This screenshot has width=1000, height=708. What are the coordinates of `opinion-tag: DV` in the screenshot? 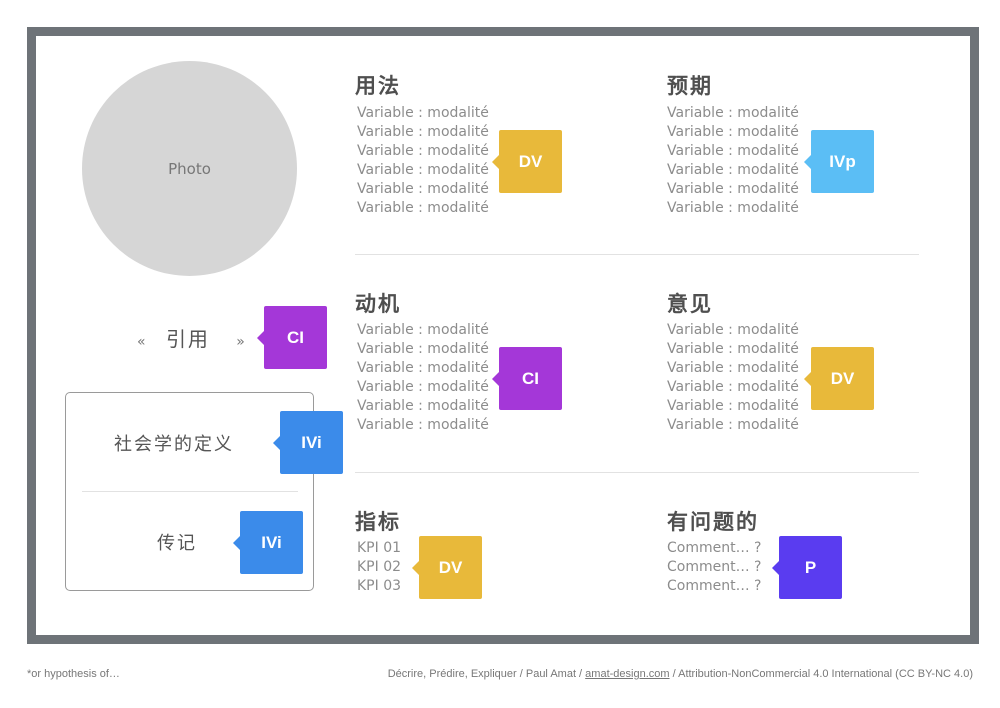 It's located at (839, 378).